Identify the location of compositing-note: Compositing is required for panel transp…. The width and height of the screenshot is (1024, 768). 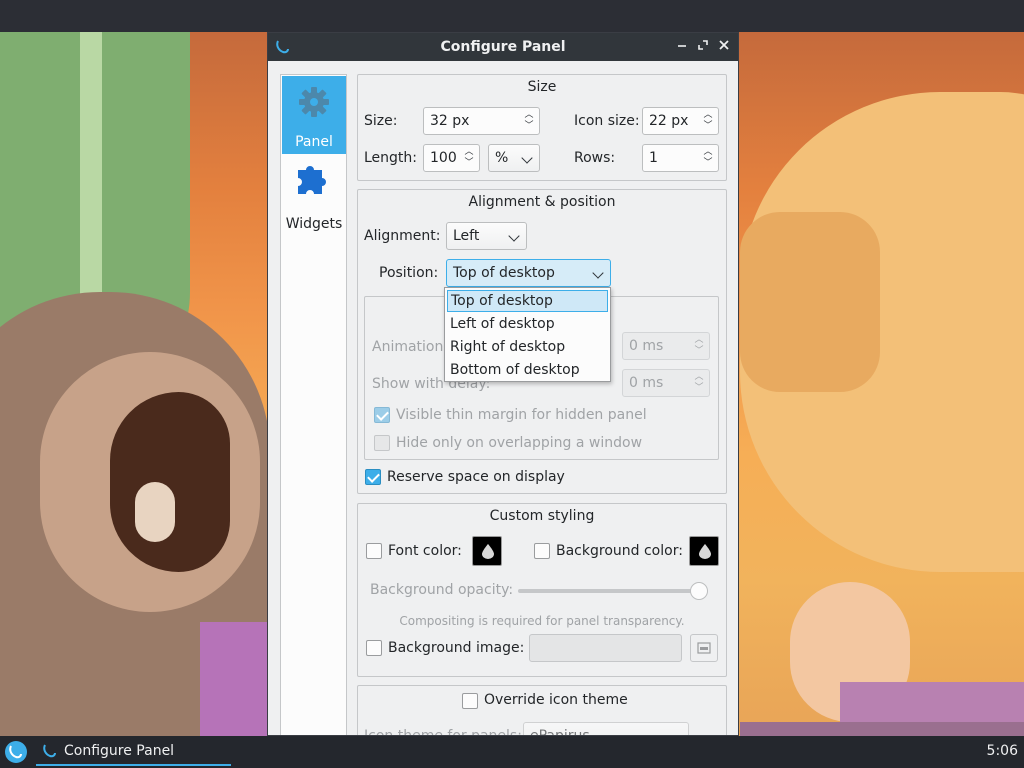
(542, 621).